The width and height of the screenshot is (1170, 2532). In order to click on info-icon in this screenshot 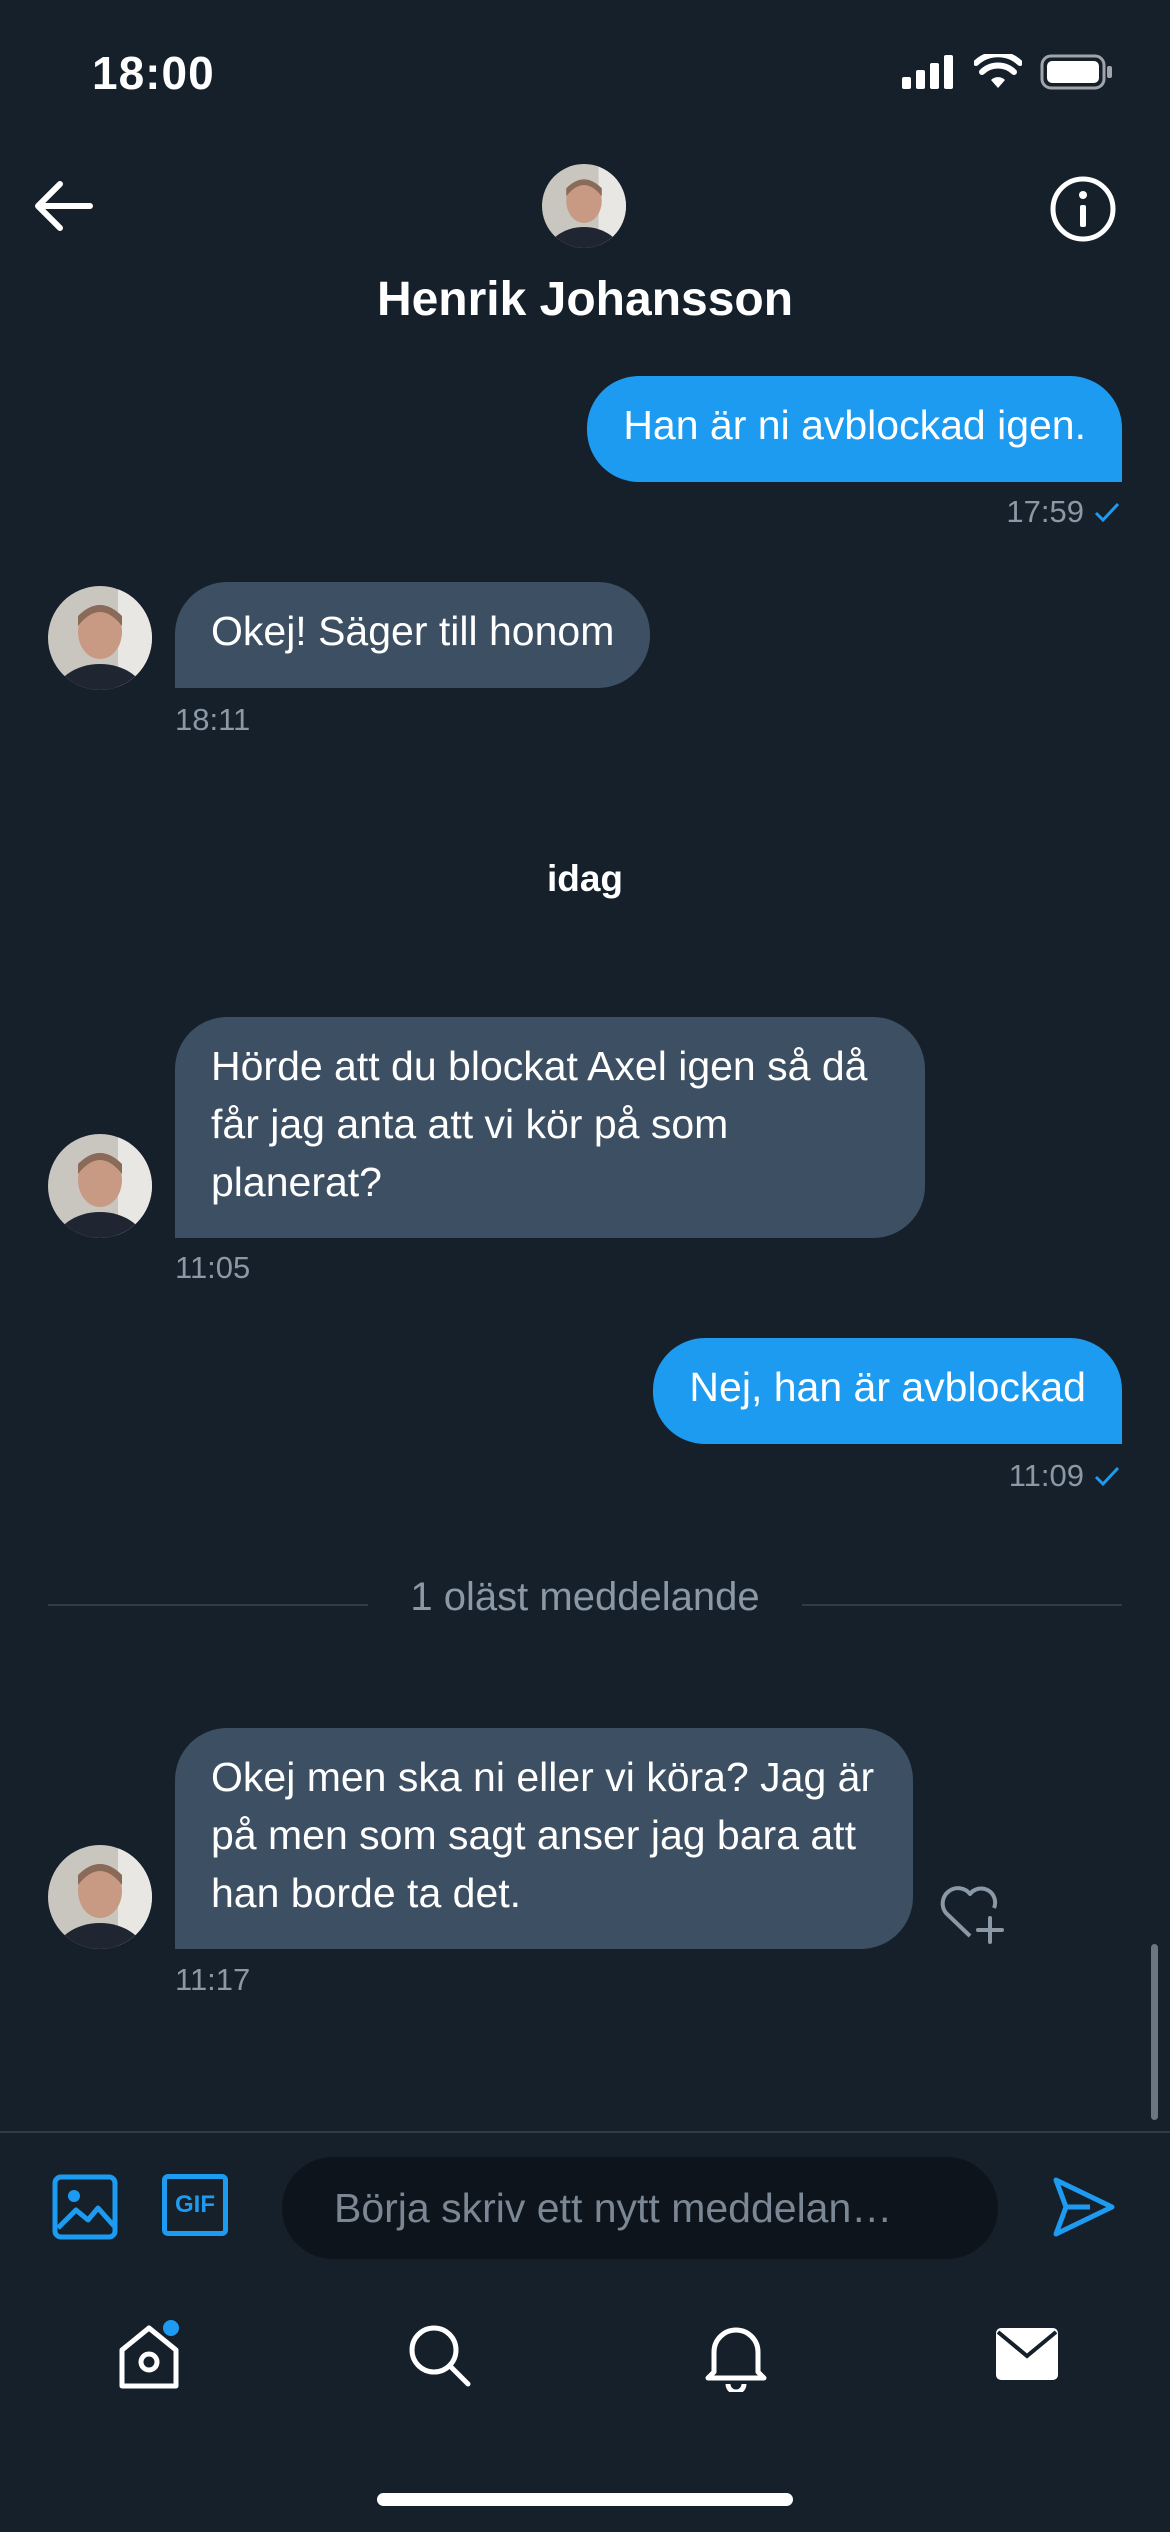, I will do `click(1083, 209)`.